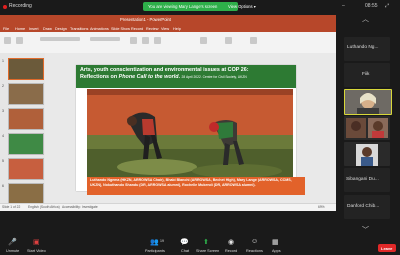 This screenshot has height=255, width=400. I want to click on reactions-label: Reactions, so click(254, 251).